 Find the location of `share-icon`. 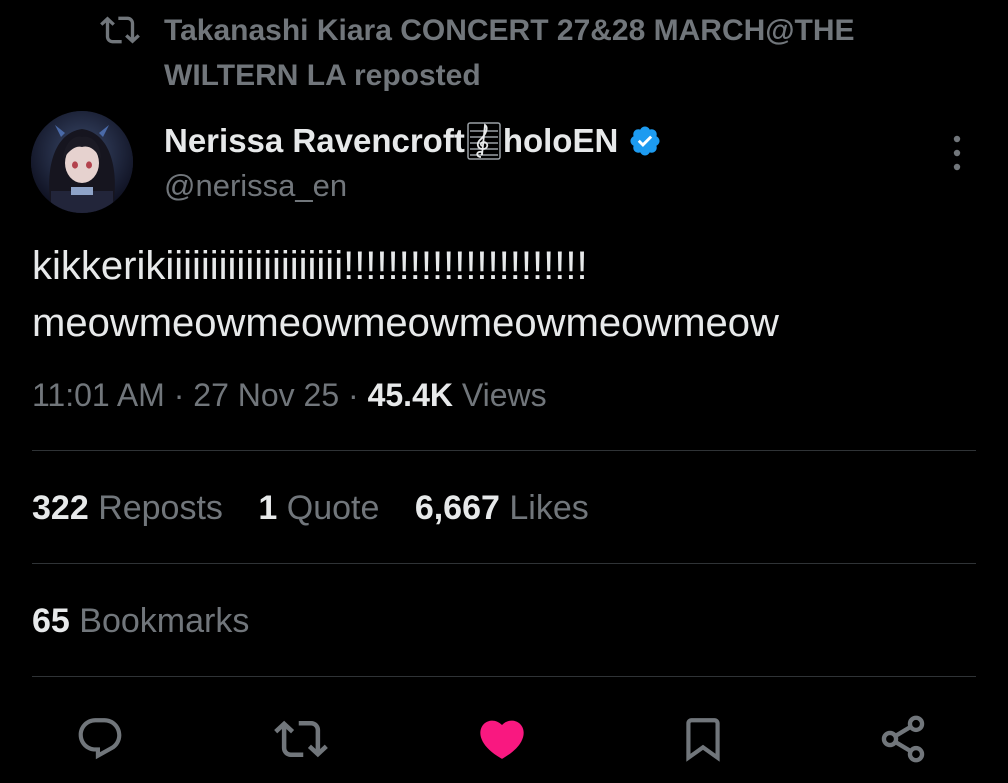

share-icon is located at coordinates (903, 739).